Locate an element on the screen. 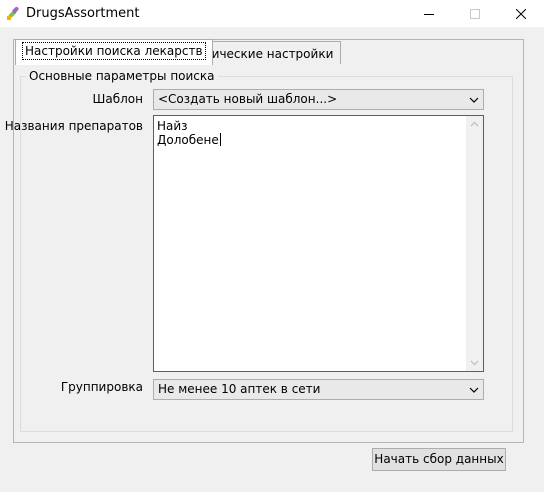 The image size is (544, 492). scroll-down-icon is located at coordinates (474, 362).